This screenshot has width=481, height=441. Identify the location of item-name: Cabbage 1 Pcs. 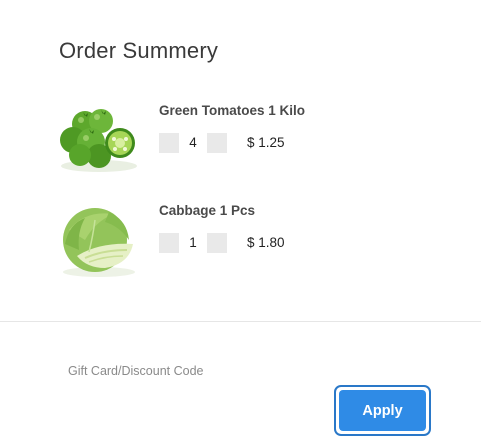
(207, 210).